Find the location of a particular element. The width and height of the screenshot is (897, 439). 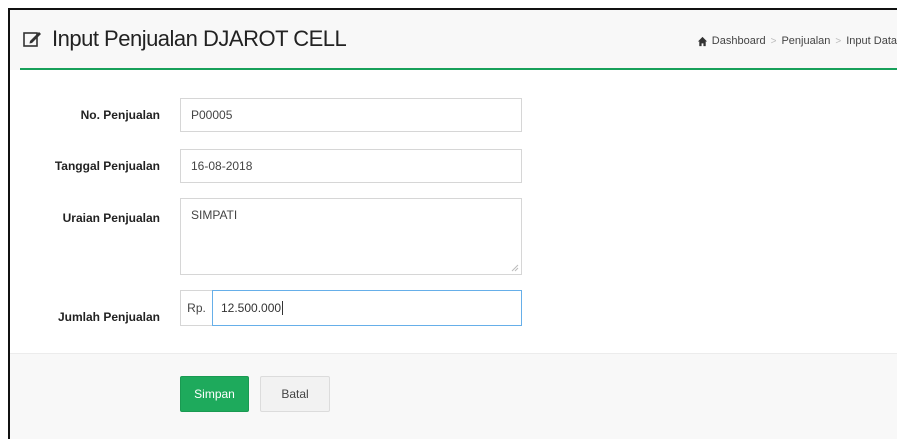

breadcrumb-penjualan: Penjualan is located at coordinates (805, 41).